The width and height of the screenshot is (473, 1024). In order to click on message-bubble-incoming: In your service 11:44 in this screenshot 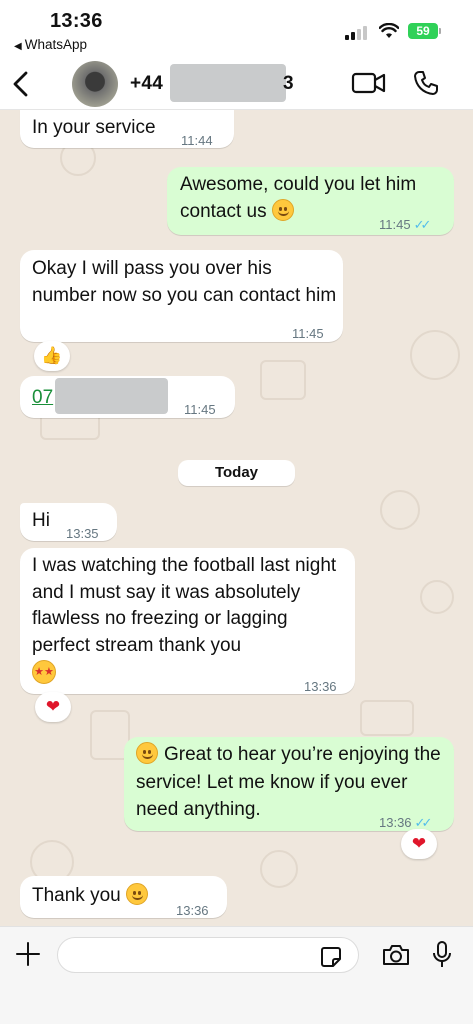, I will do `click(127, 129)`.